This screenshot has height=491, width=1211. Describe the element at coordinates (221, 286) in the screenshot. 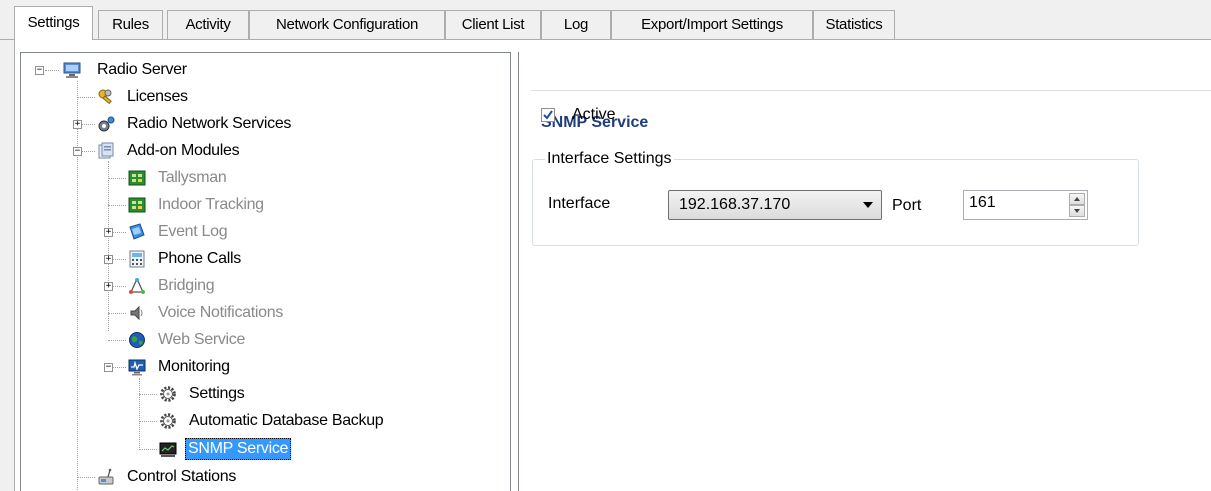

I see `tree-item-bridging: Bridging` at that location.